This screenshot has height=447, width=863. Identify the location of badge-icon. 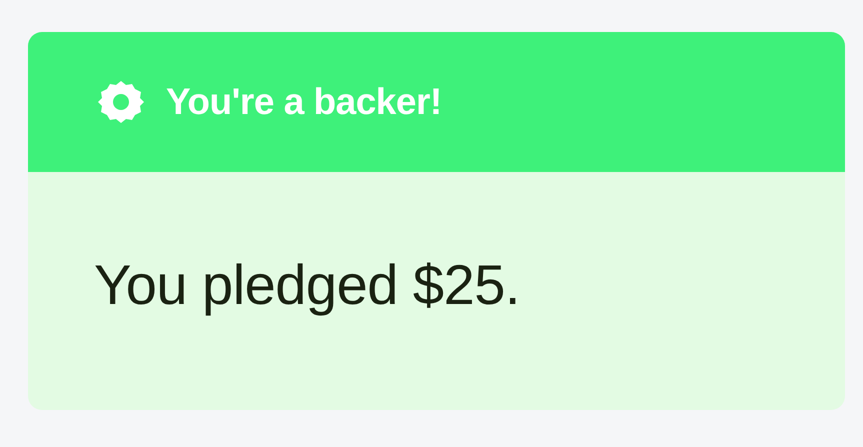
(121, 102).